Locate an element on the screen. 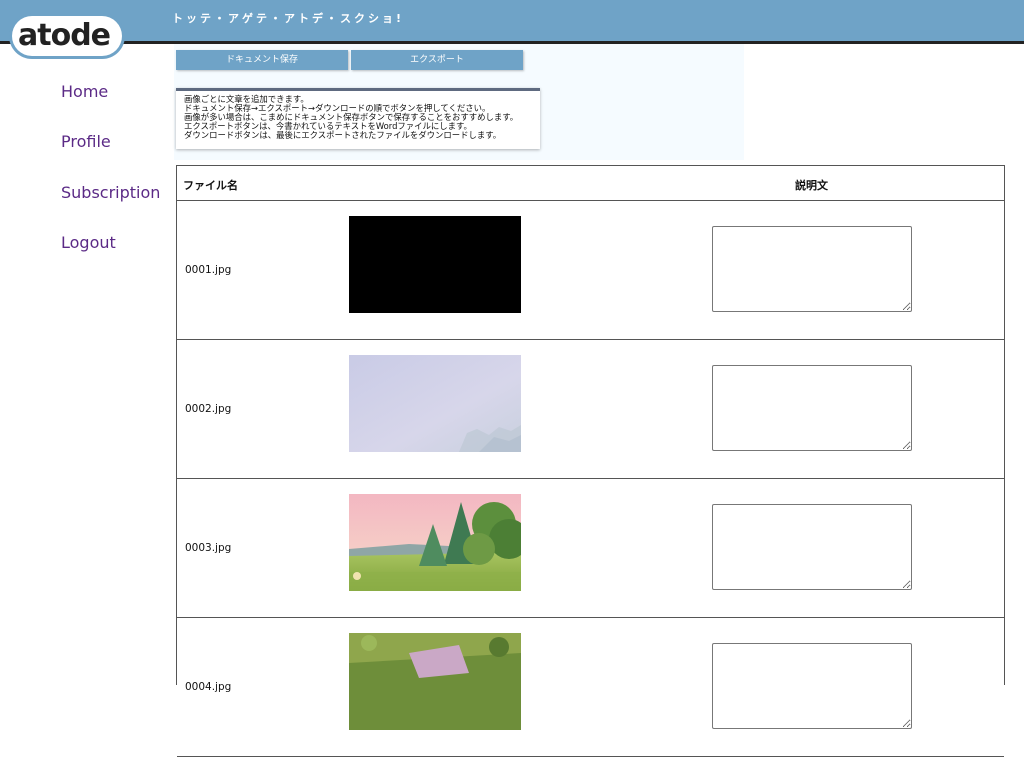  column-header-file: ファイル名 is located at coordinates (210, 185).